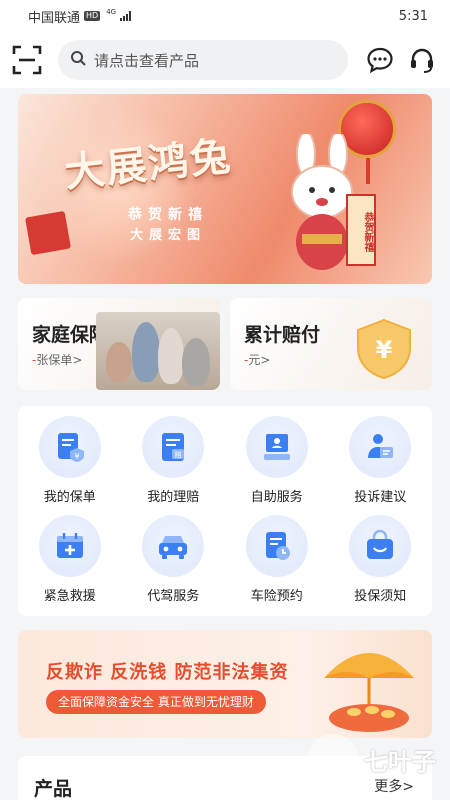 The image size is (450, 800). I want to click on service-rescue: 紧急救援, so click(70, 559).